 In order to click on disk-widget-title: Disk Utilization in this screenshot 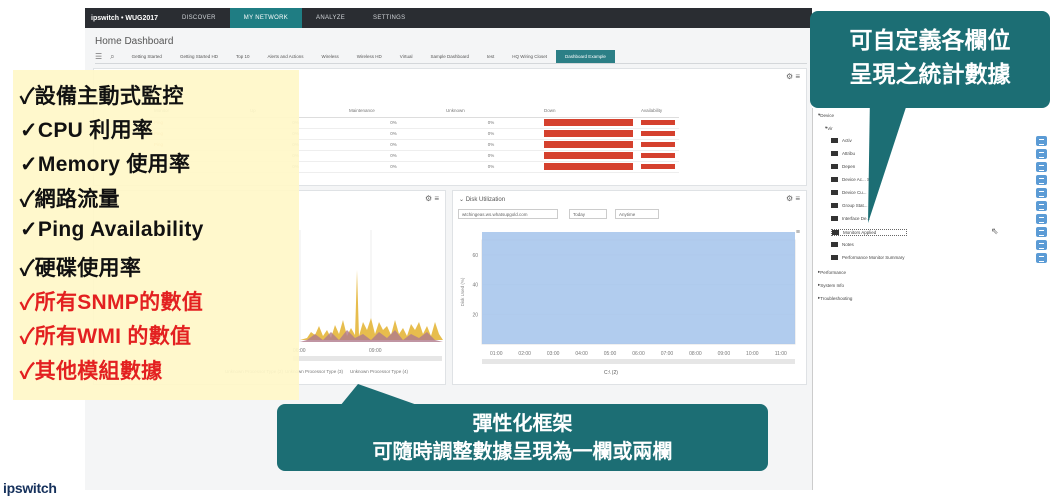, I will do `click(485, 200)`.